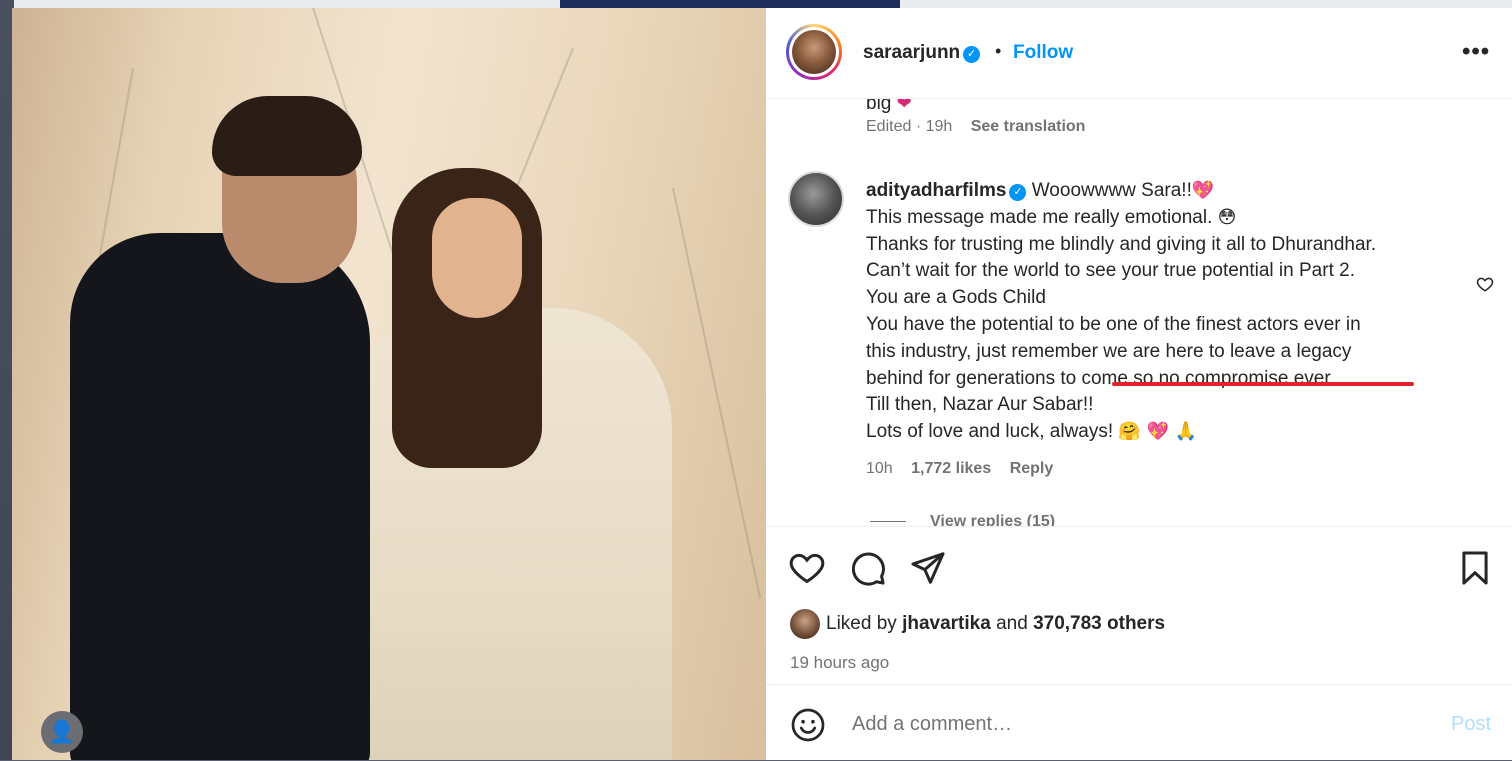  I want to click on post-timestamp: 19 hours ago, so click(839, 663).